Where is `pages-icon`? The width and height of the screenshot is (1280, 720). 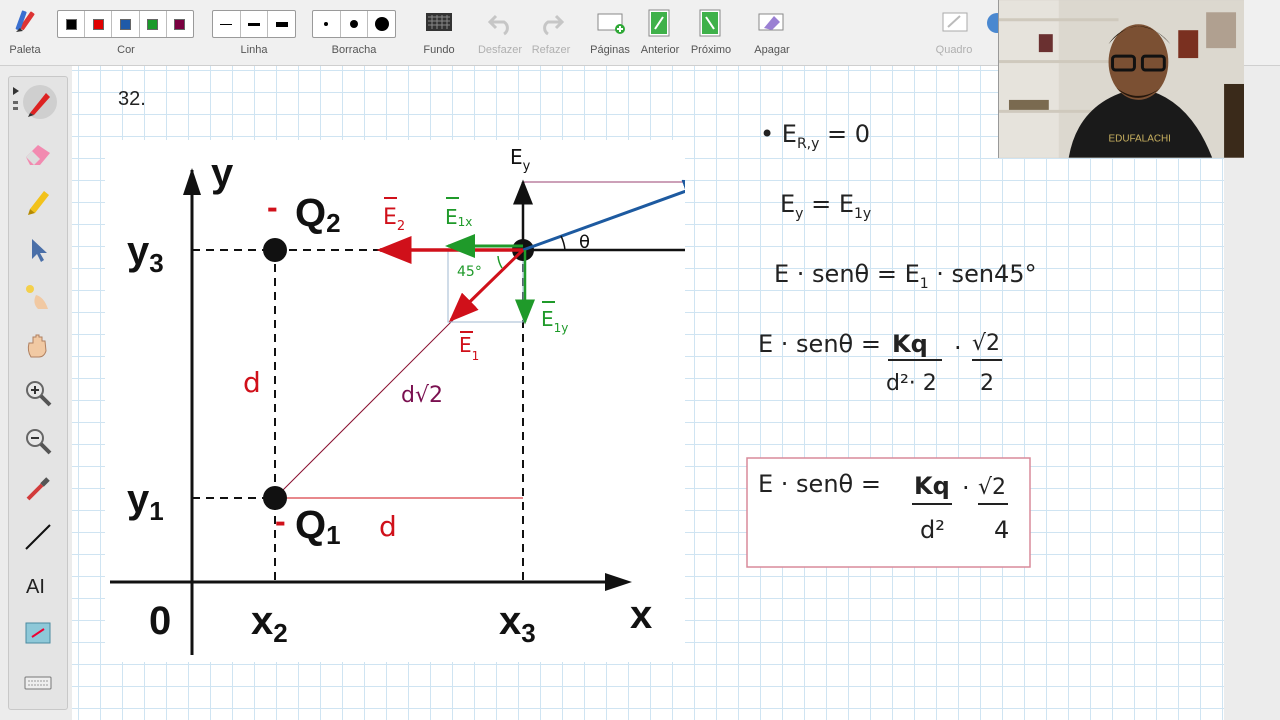 pages-icon is located at coordinates (611, 23).